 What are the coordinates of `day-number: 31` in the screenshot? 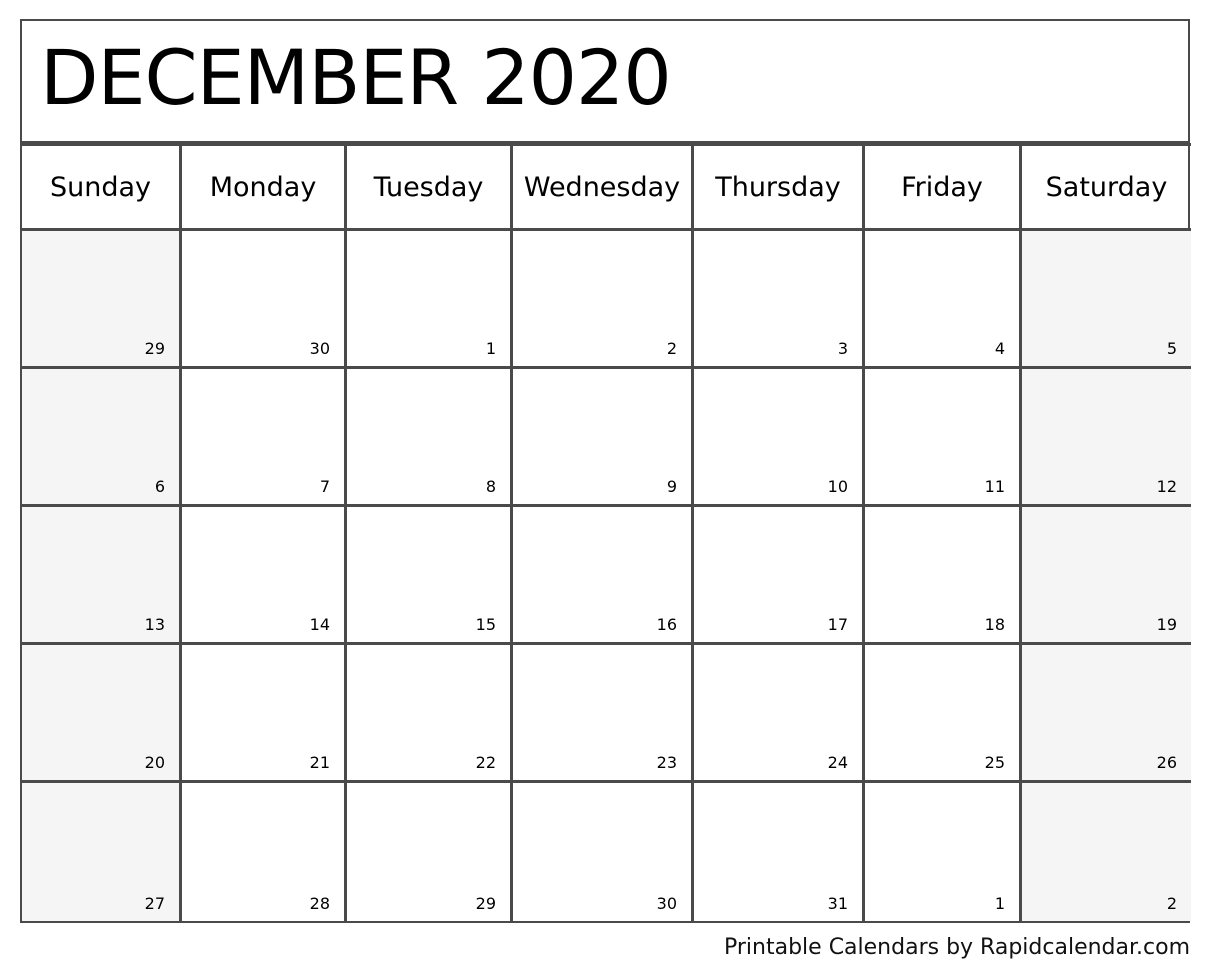 It's located at (837, 903).